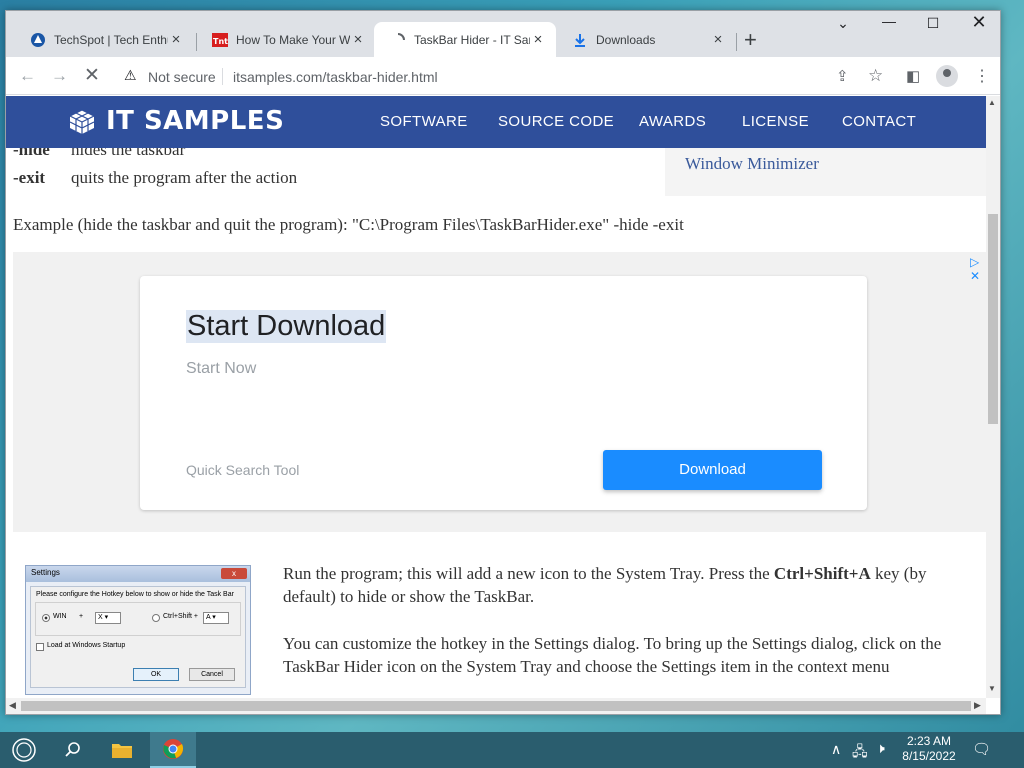 The image size is (1024, 768). What do you see at coordinates (556, 121) in the screenshot?
I see `nav-source-code: SOURCE CODE` at bounding box center [556, 121].